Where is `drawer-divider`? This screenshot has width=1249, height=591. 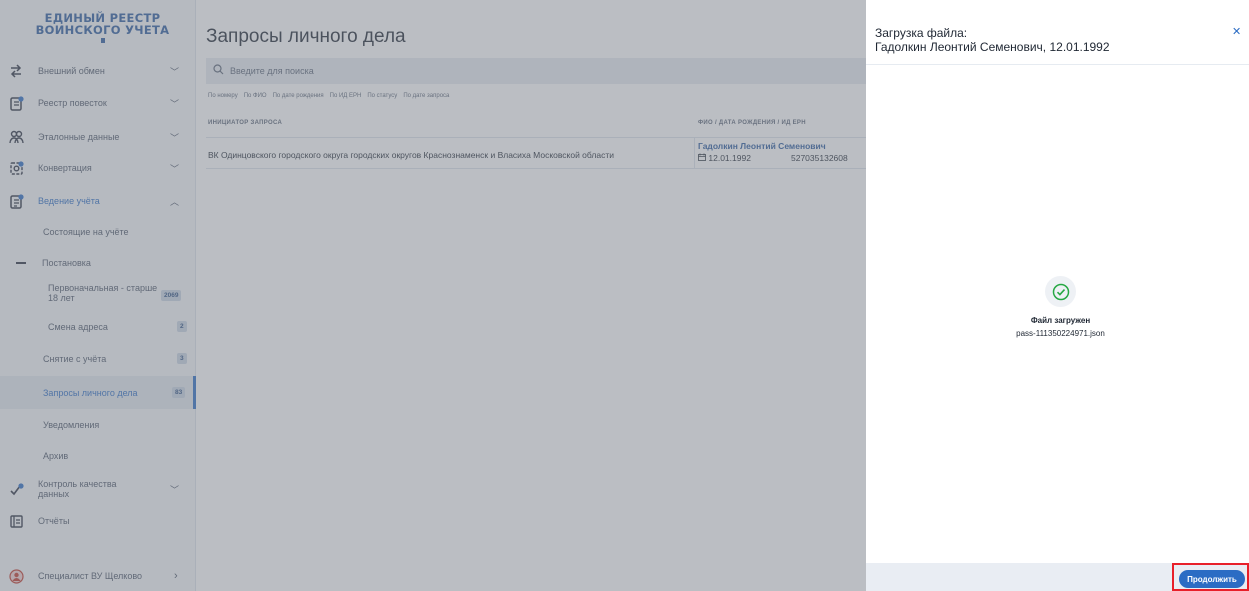 drawer-divider is located at coordinates (1057, 64).